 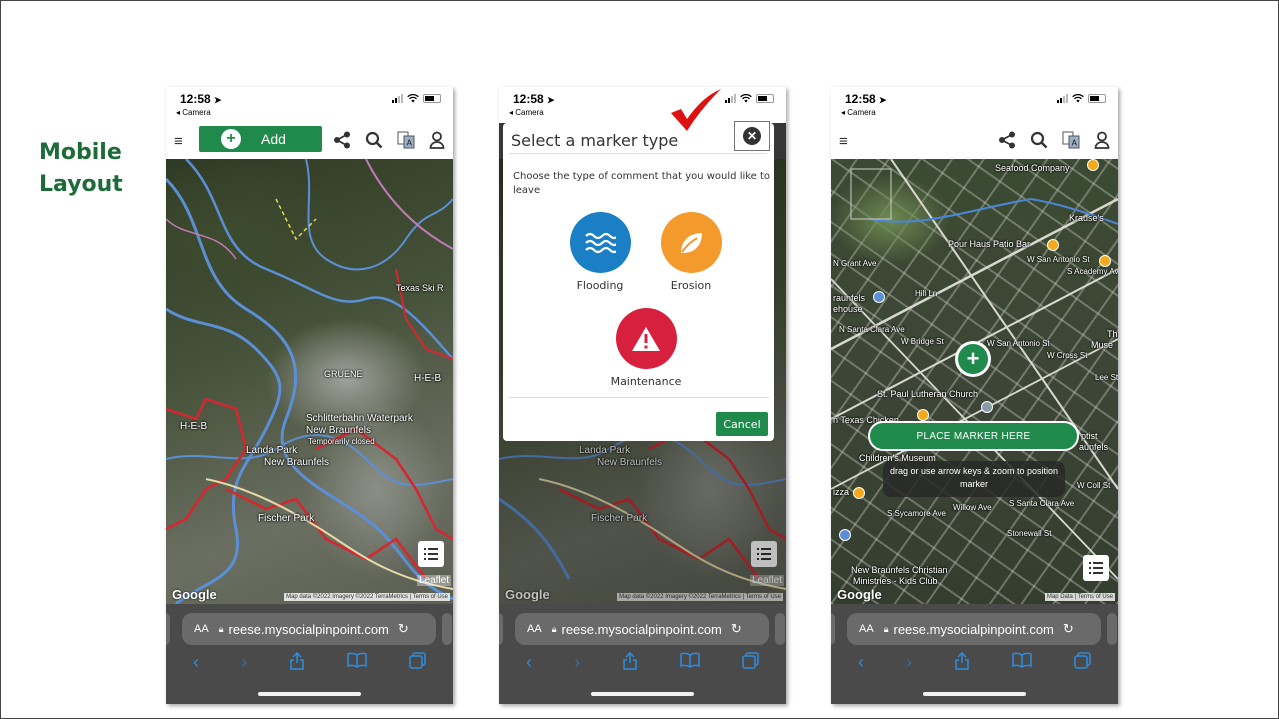 I want to click on google-logo: Google, so click(x=859, y=594).